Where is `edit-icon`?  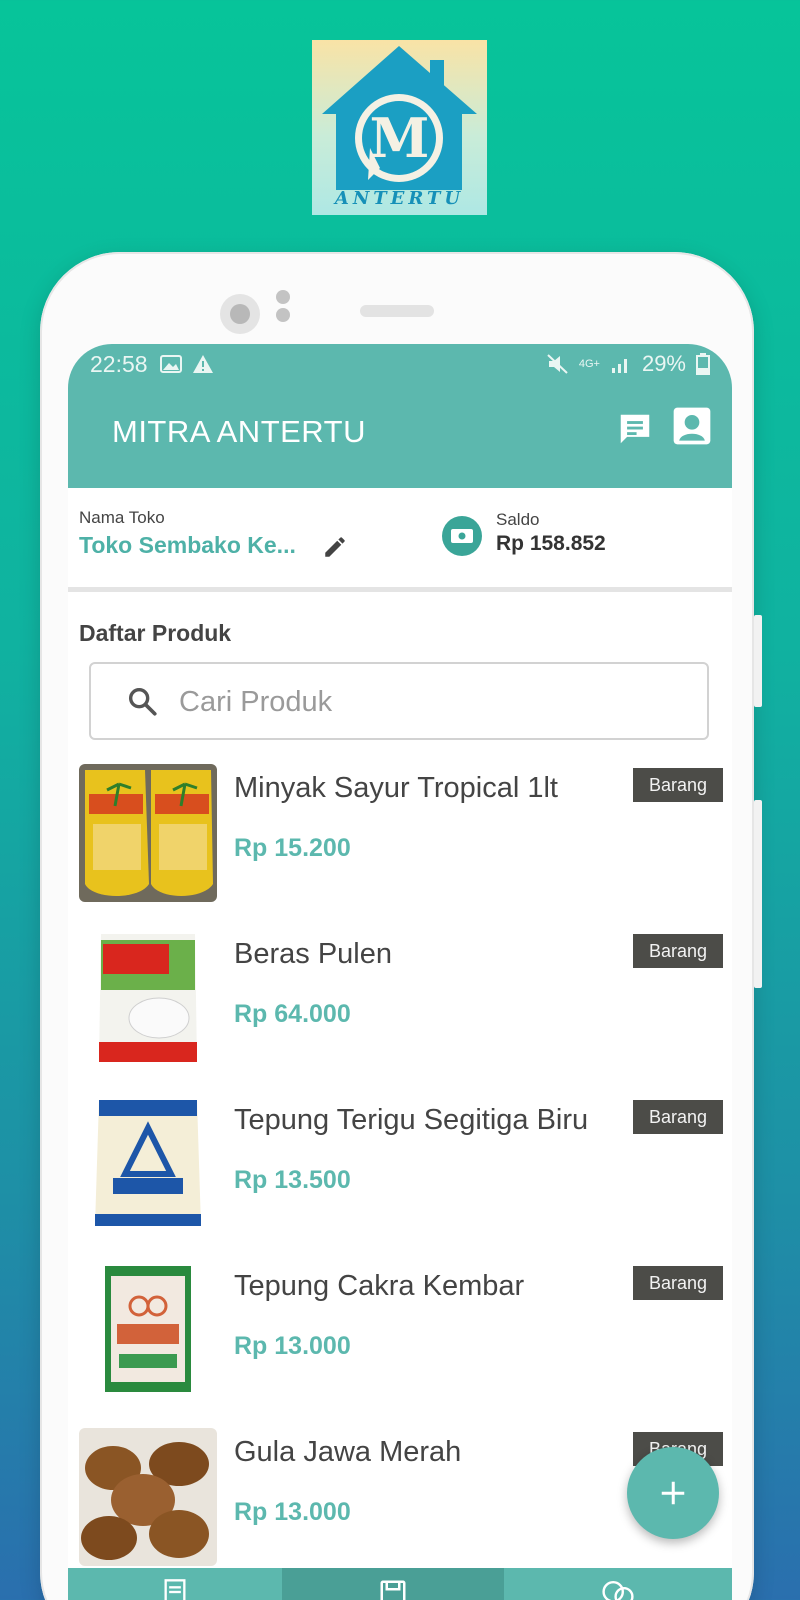
edit-icon is located at coordinates (335, 549).